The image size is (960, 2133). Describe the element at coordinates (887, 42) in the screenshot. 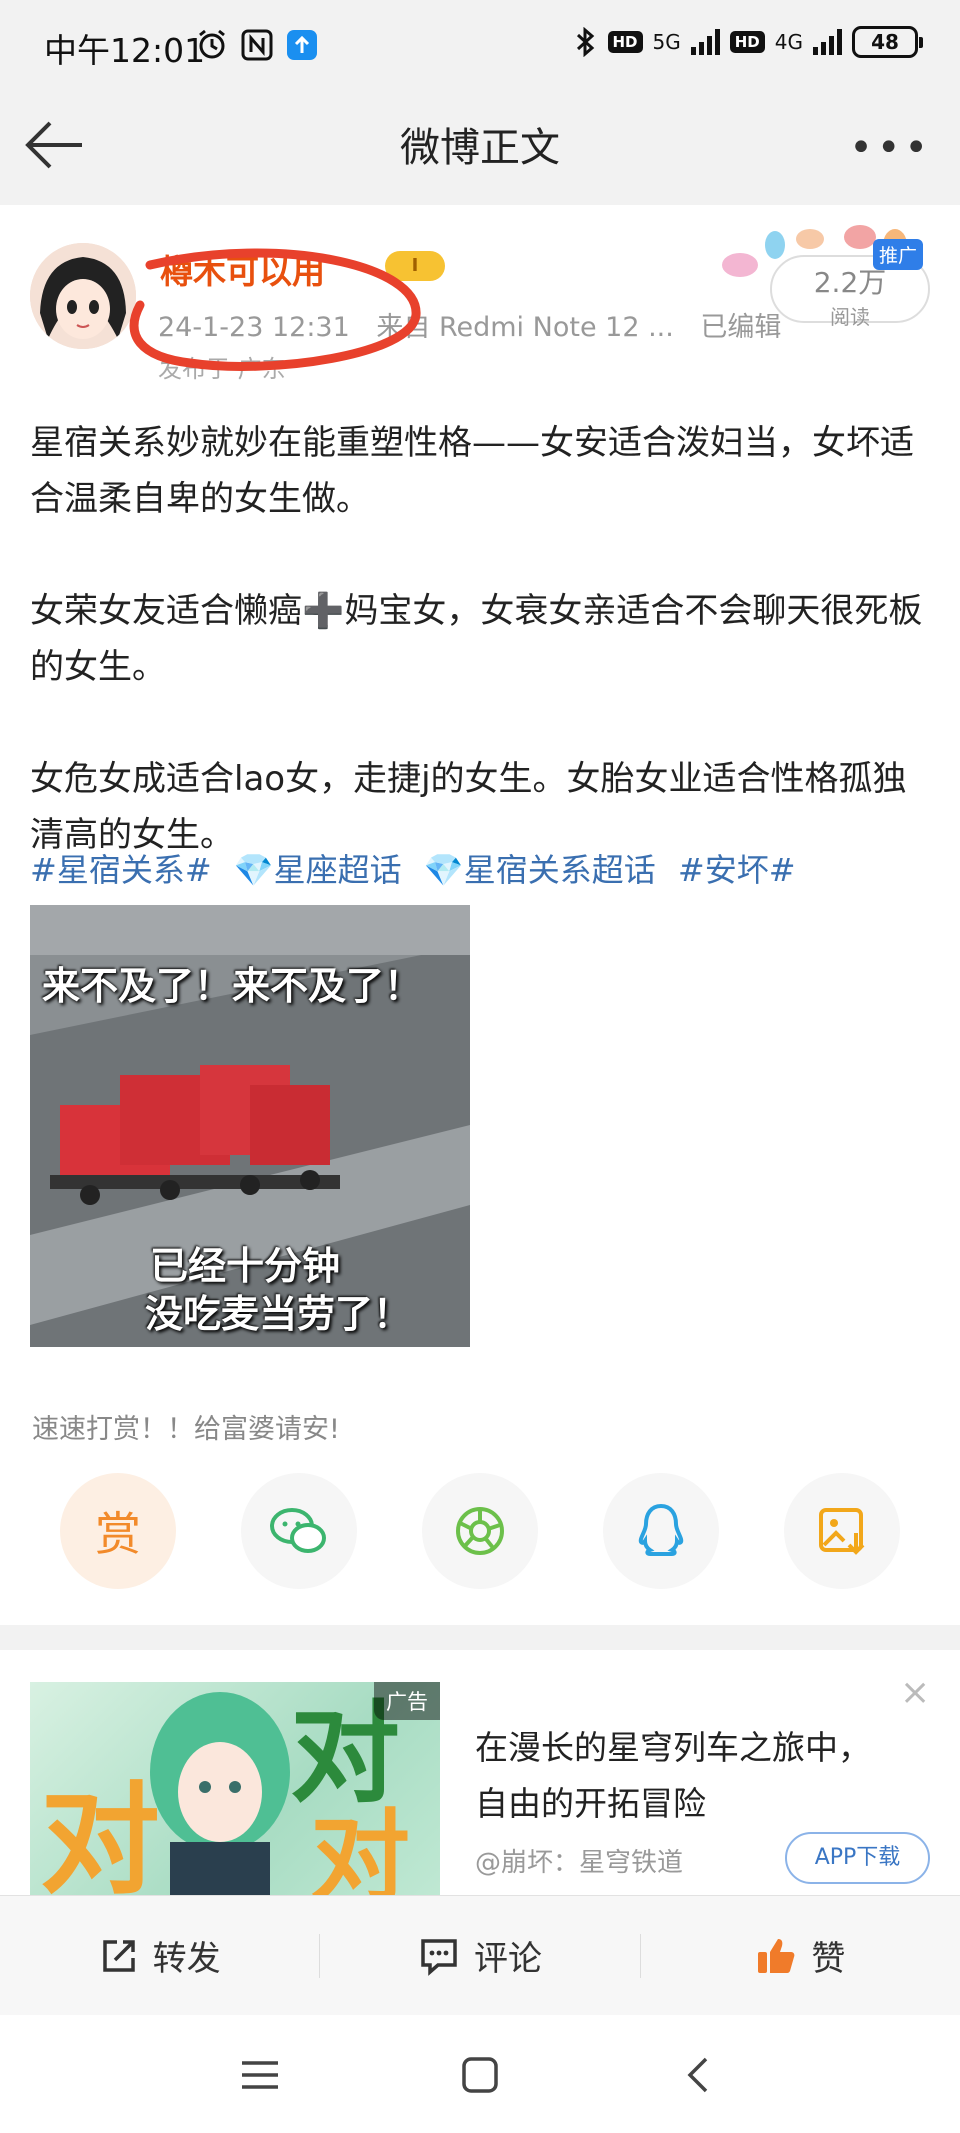

I see `battery-indicator: 48` at that location.